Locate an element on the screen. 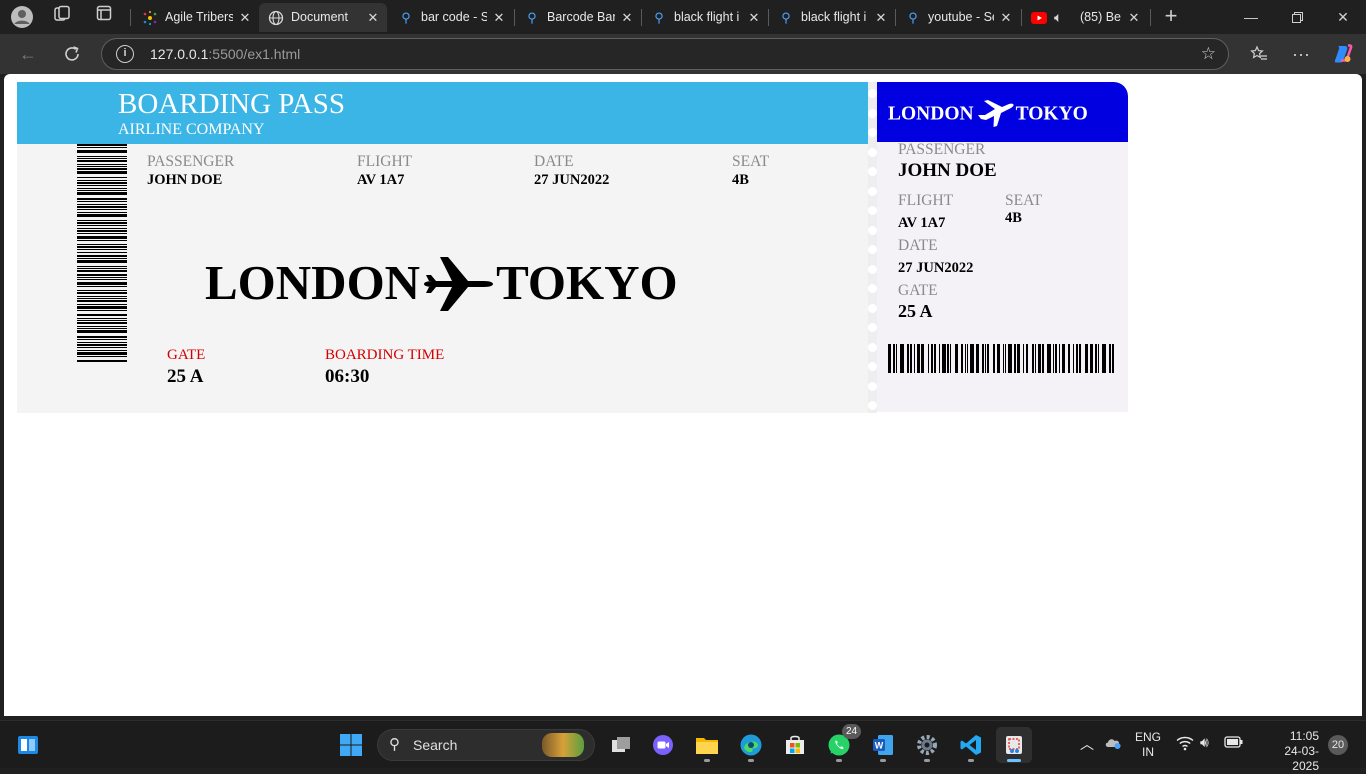 This screenshot has width=1366, height=774. passenger-name: JOHN DOE is located at coordinates (185, 180).